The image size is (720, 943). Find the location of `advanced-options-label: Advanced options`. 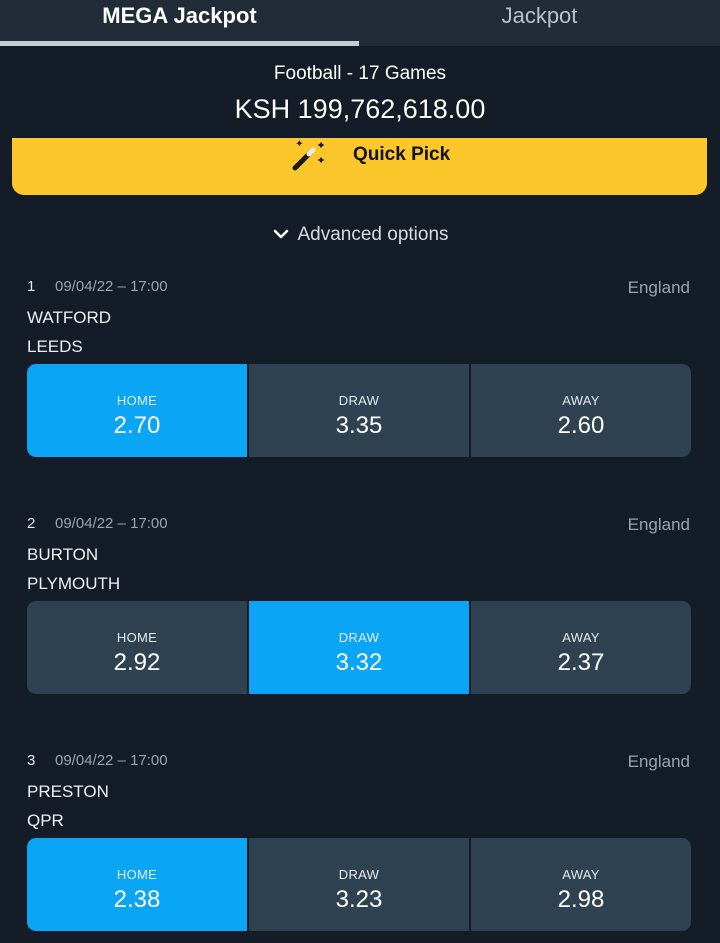

advanced-options-label: Advanced options is located at coordinates (373, 234).